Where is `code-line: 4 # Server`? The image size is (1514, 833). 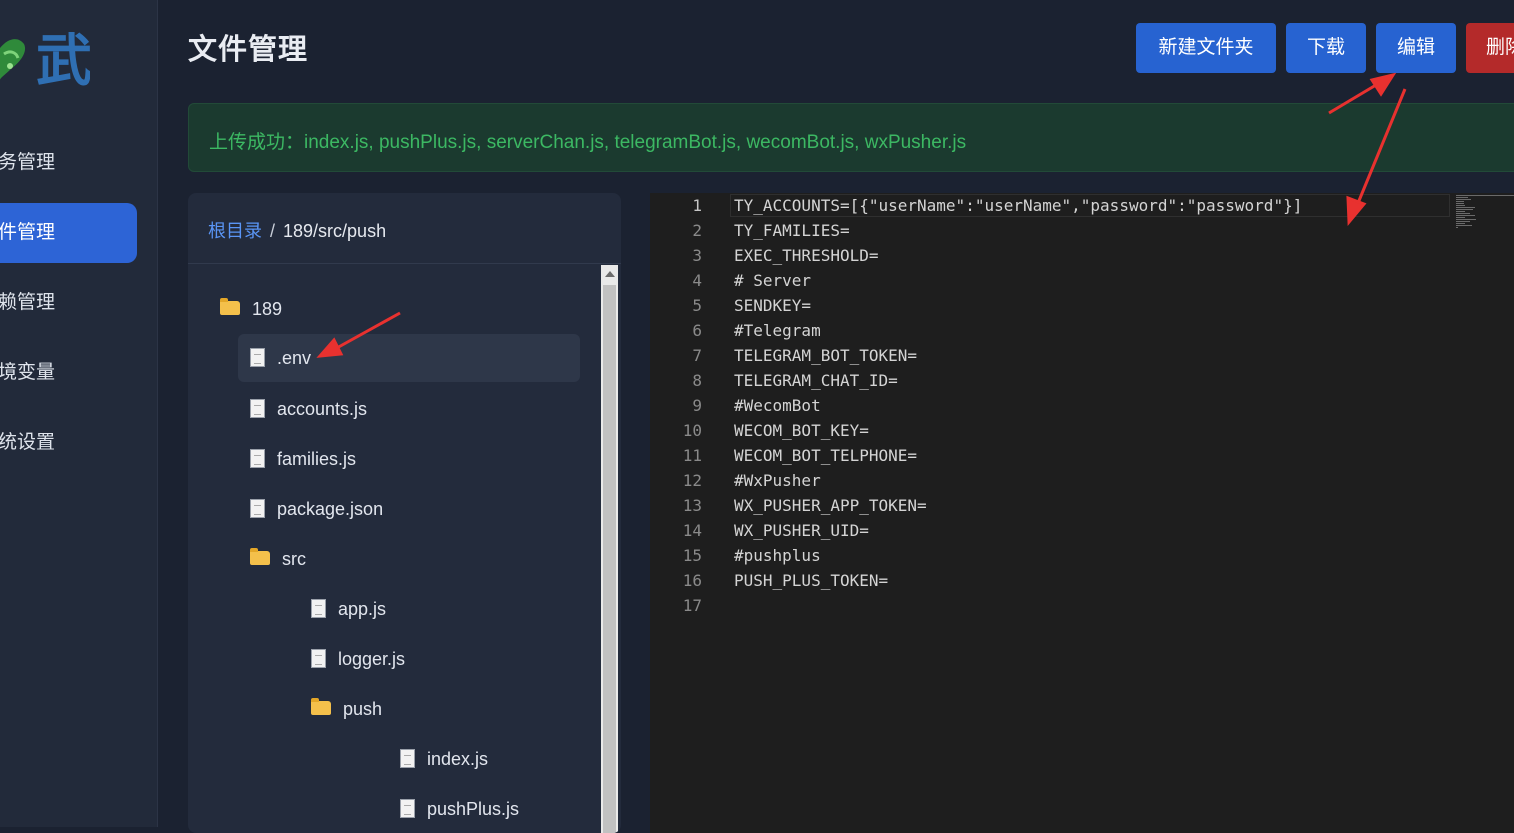 code-line: 4 # Server is located at coordinates (1050, 280).